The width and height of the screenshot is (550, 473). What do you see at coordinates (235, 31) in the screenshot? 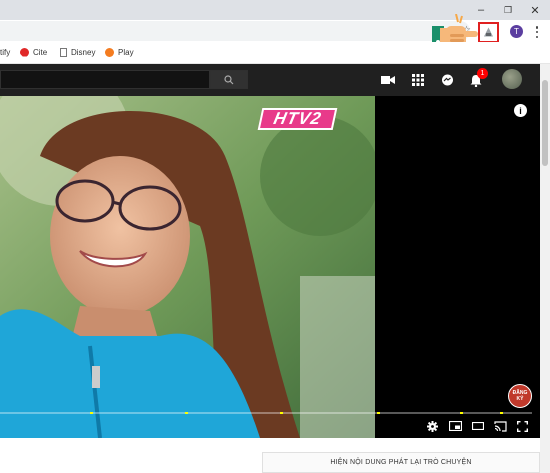
I see `address-bar` at bounding box center [235, 31].